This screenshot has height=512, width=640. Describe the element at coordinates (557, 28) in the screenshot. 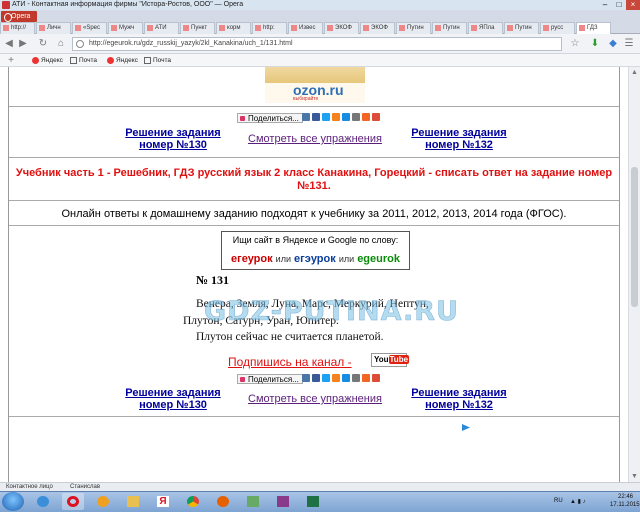

I see `browser-tab: русс` at that location.